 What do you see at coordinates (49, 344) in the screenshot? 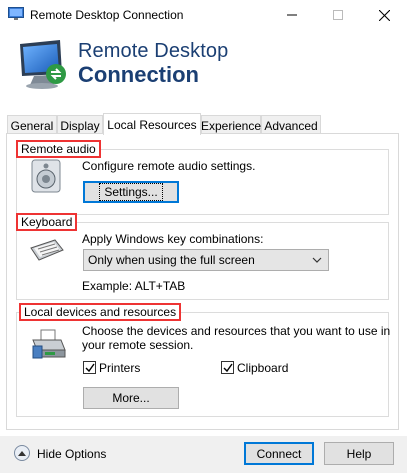
I see `printer-icon` at bounding box center [49, 344].